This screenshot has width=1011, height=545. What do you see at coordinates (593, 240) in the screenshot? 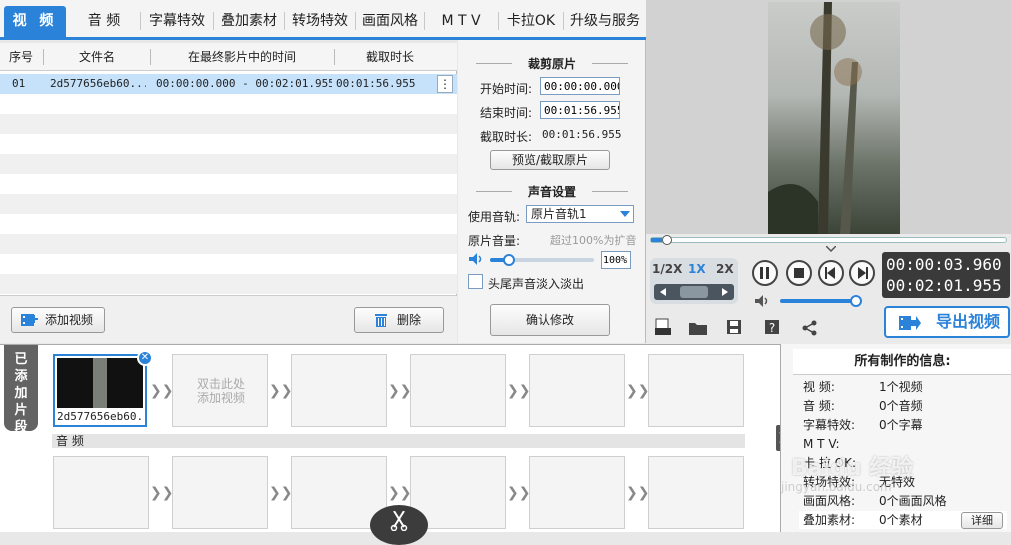
I see `volume-hint: 超过100%为扩音` at bounding box center [593, 240].